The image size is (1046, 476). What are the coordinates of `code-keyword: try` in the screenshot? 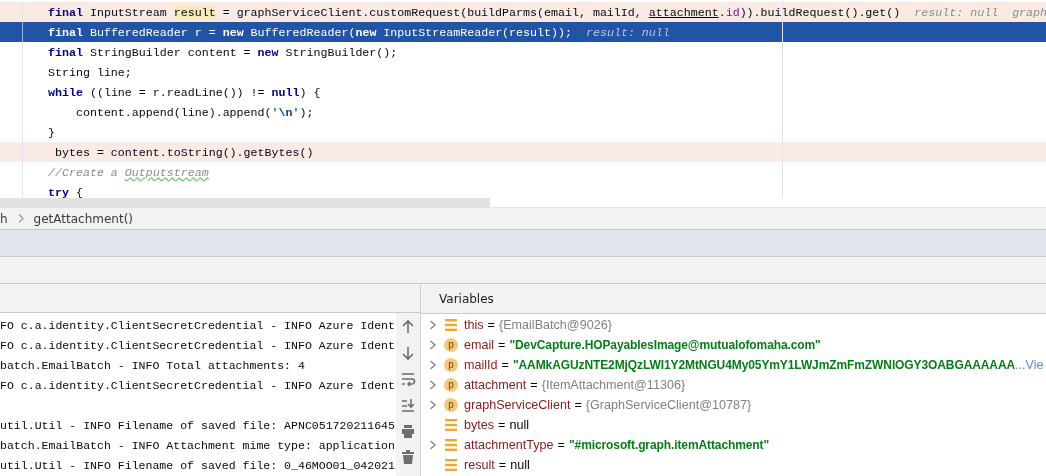 It's located at (58, 191).